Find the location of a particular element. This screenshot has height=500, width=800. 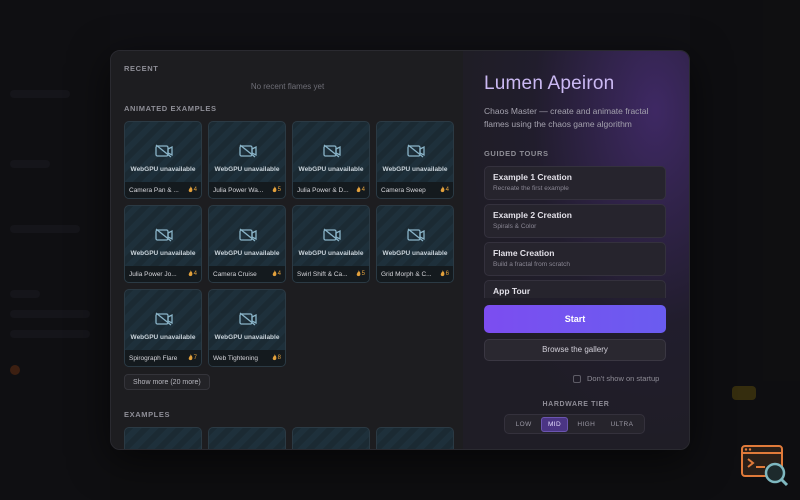

examples-grid is located at coordinates (289, 438).